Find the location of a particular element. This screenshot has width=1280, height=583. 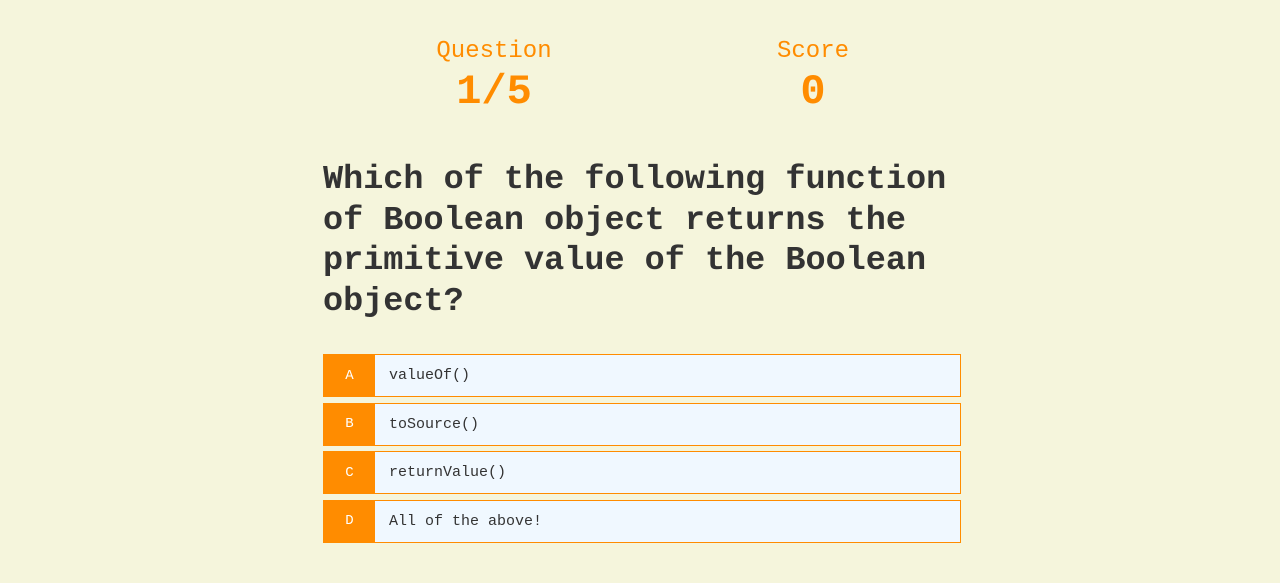

choice-c: C returnValue() is located at coordinates (642, 472).